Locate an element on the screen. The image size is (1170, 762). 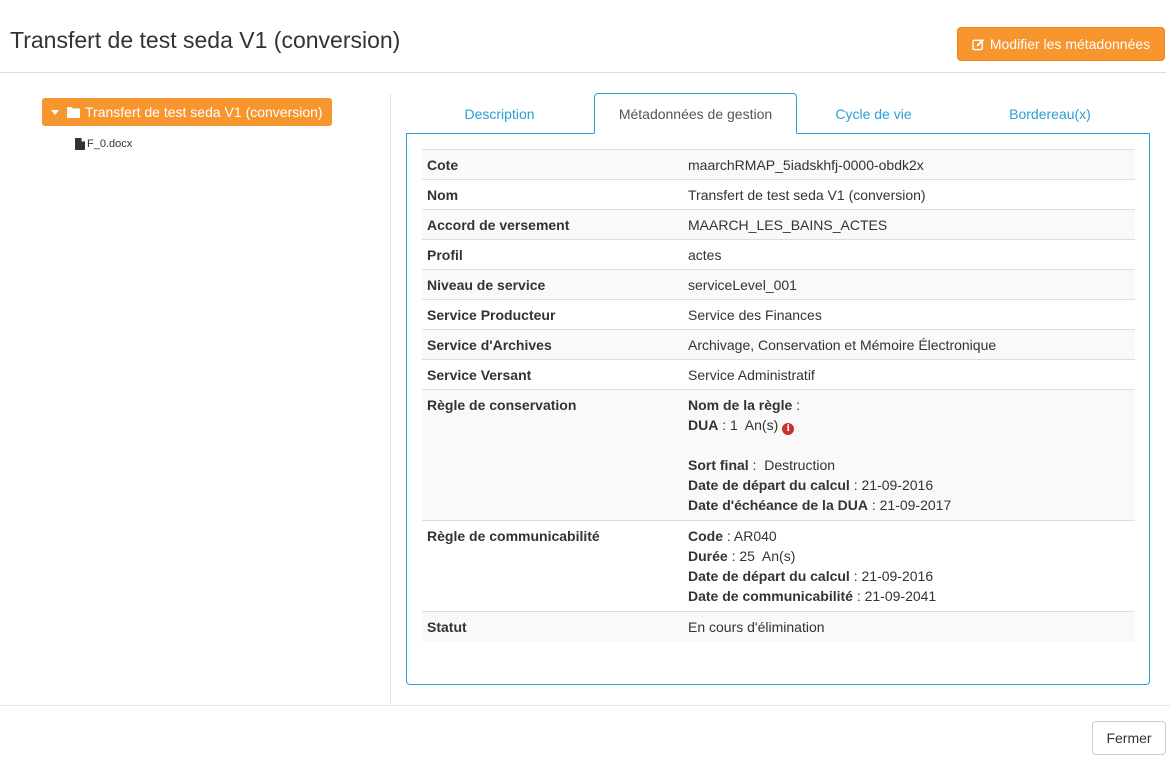
table-row: Cote maarchRMAP_5iadskhfj-0000-obdk2x is located at coordinates (778, 164).